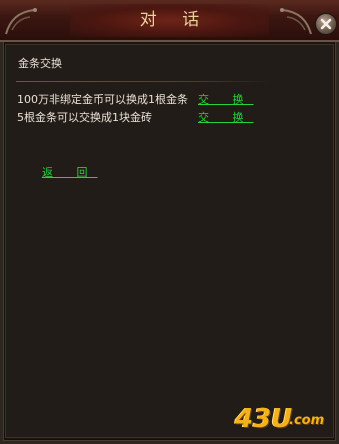 This screenshot has width=339, height=444. I want to click on exchange-gold-brick-link: 交 换, so click(226, 118).